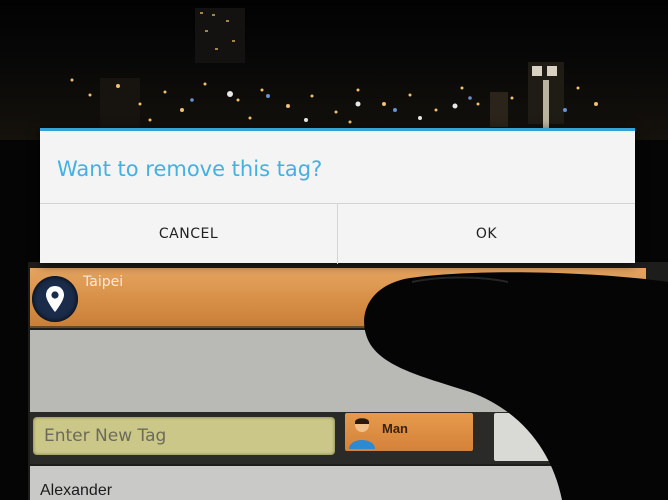 This screenshot has width=668, height=500. I want to click on location-name: Taipei, so click(103, 282).